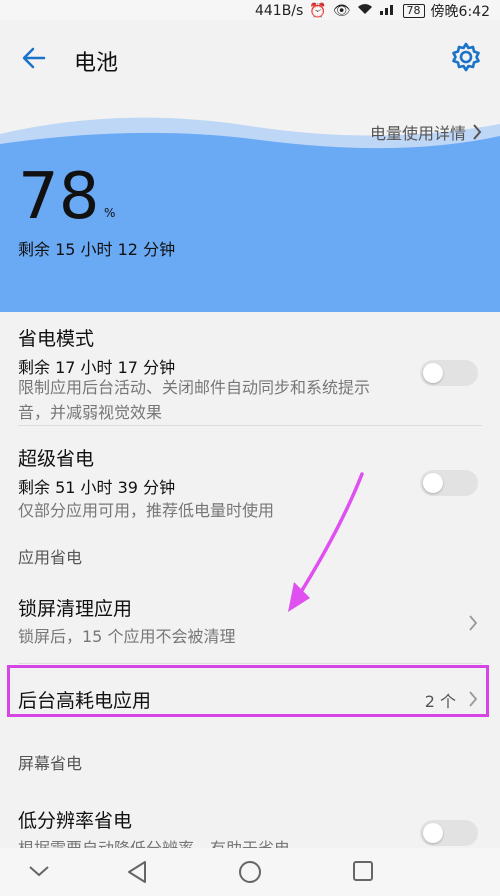 Image resolution: width=500 pixels, height=896 pixels. What do you see at coordinates (449, 833) in the screenshot?
I see `low-res-toggle` at bounding box center [449, 833].